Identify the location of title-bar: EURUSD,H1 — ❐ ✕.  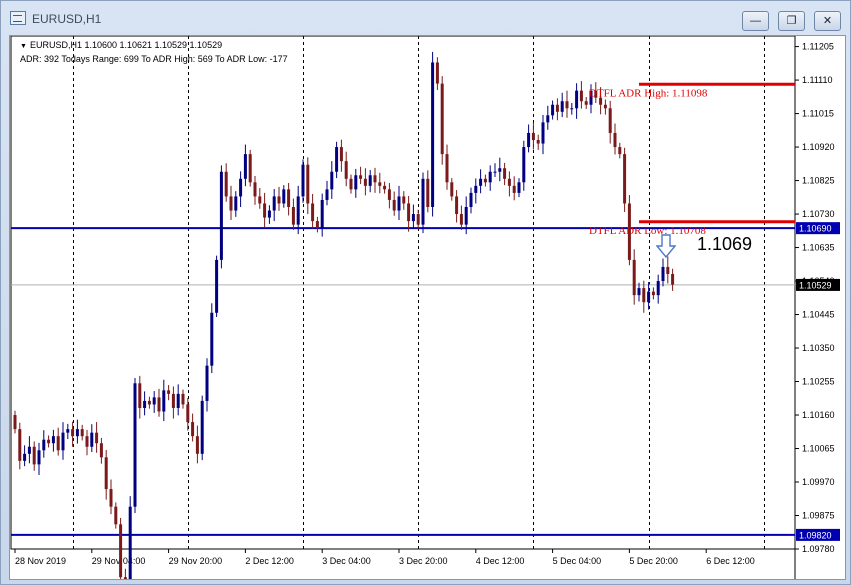
(425, 18).